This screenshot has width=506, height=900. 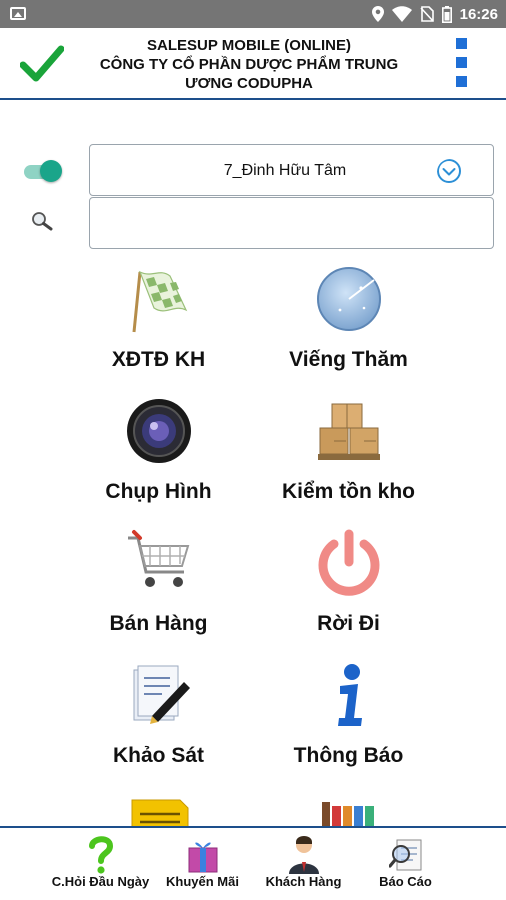 What do you see at coordinates (159, 558) in the screenshot?
I see `shopping-cart-icon` at bounding box center [159, 558].